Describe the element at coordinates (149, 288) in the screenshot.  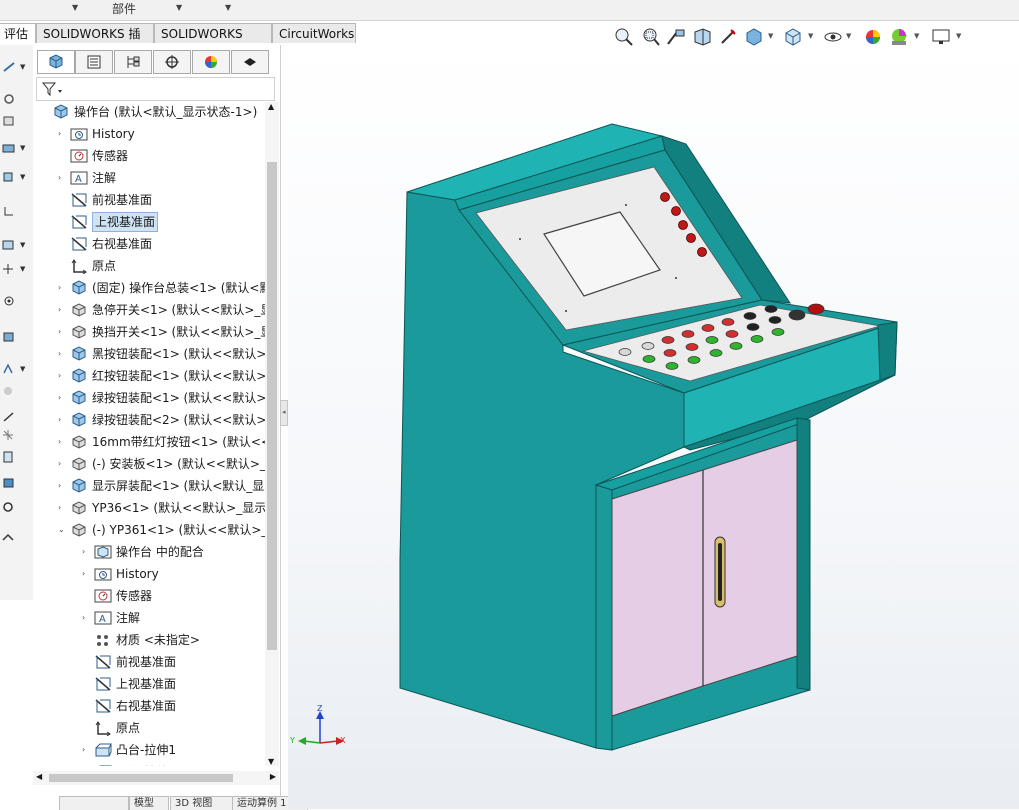
I see `tree-item: › (固定) 操作台总装<1> (默认<默认` at that location.